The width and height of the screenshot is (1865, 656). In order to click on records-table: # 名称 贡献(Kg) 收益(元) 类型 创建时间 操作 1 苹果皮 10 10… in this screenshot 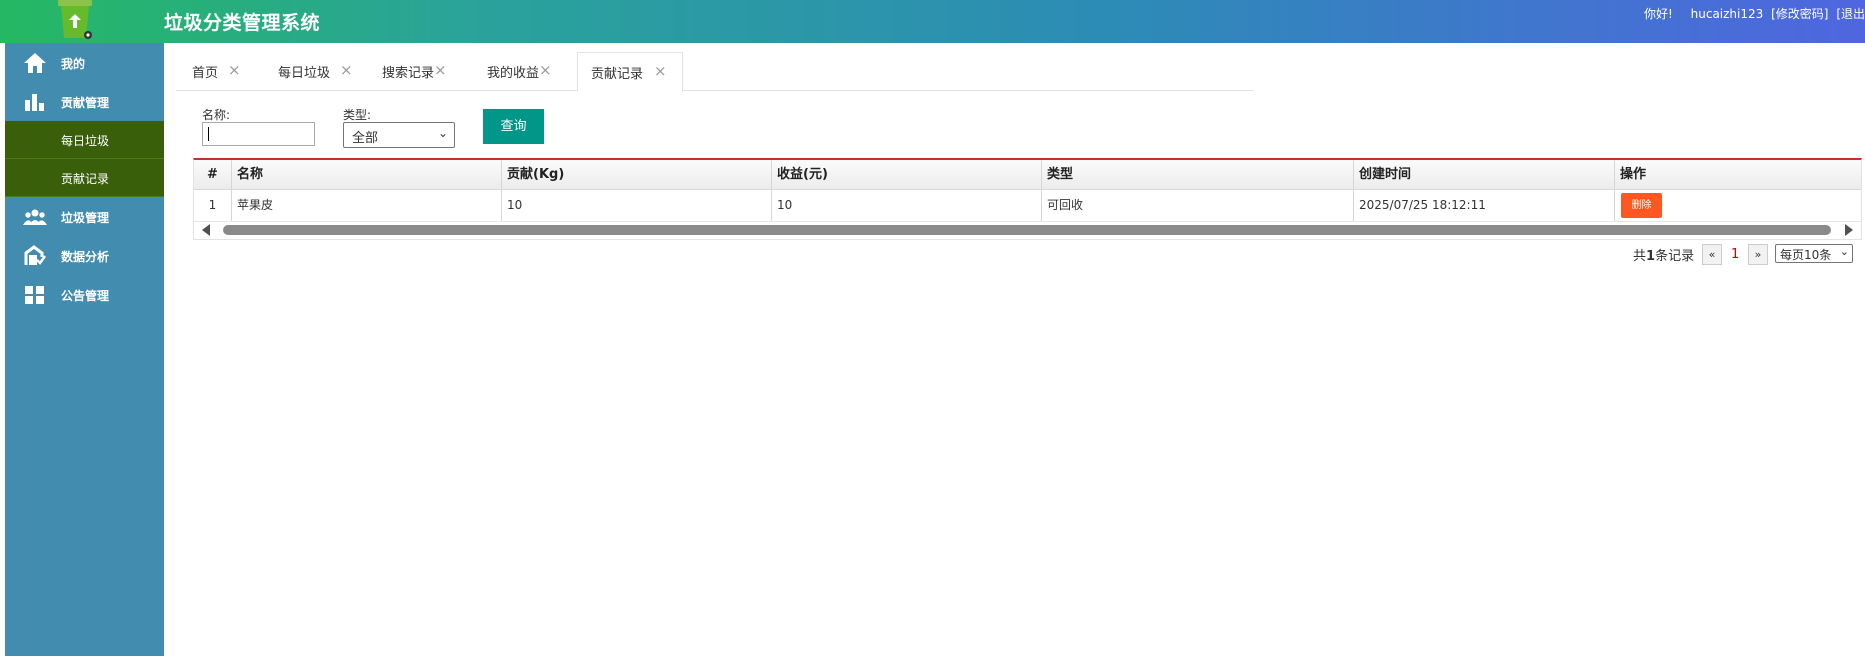, I will do `click(1027, 199)`.